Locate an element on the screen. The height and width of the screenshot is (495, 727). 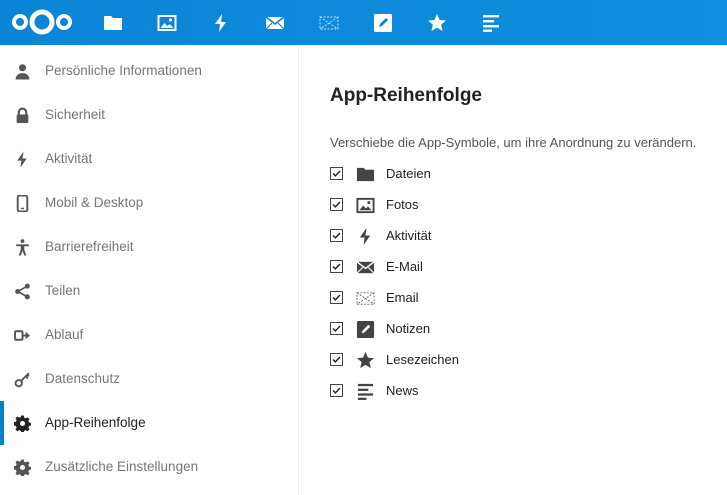
sidebar-item-datenschutz: Datenschutz is located at coordinates (149, 379).